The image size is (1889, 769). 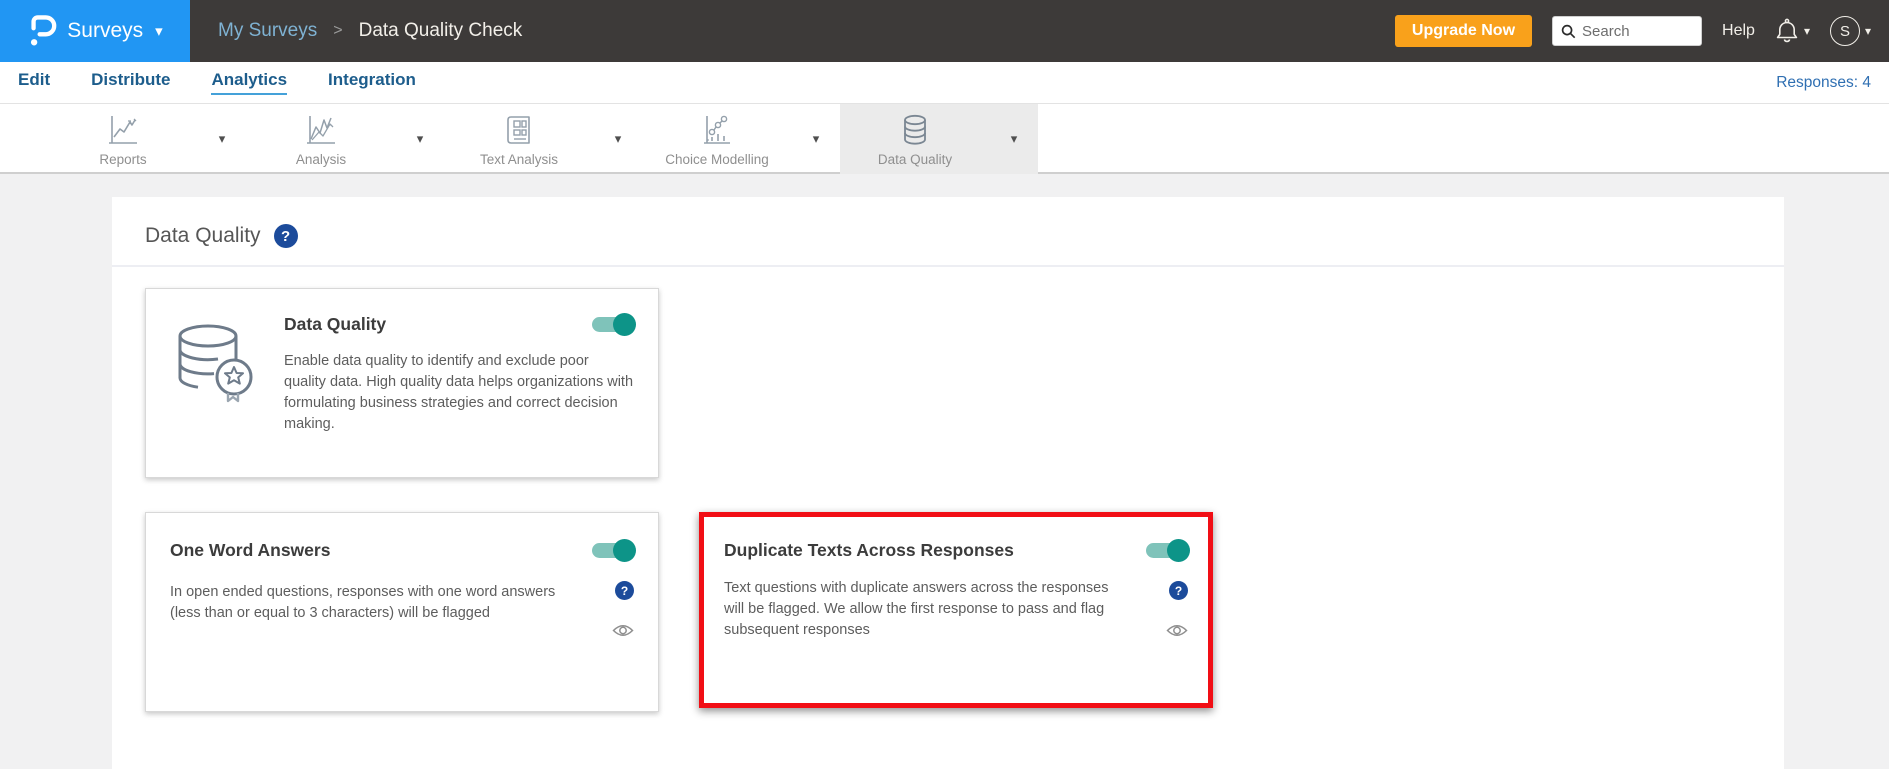 I want to click on tab-reports: Reports, so click(x=123, y=139).